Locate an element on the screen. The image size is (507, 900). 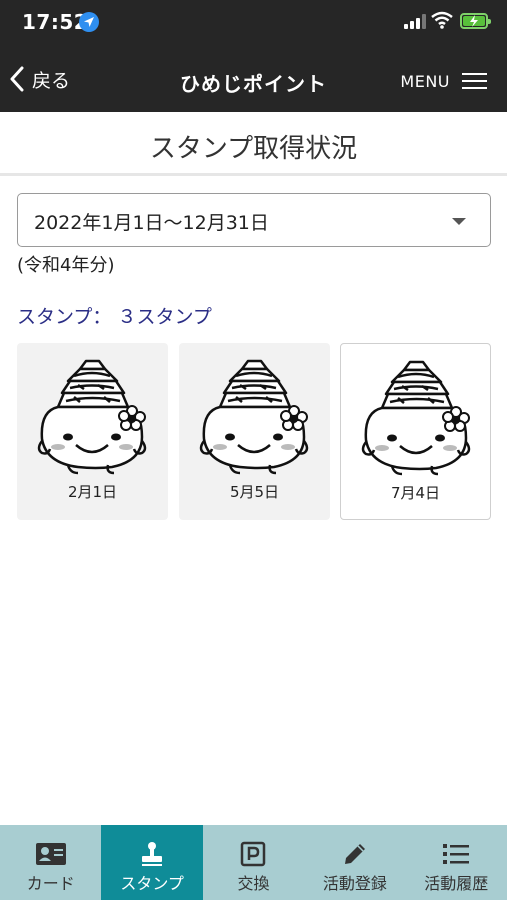
stamp-date: 7月4日 is located at coordinates (415, 493).